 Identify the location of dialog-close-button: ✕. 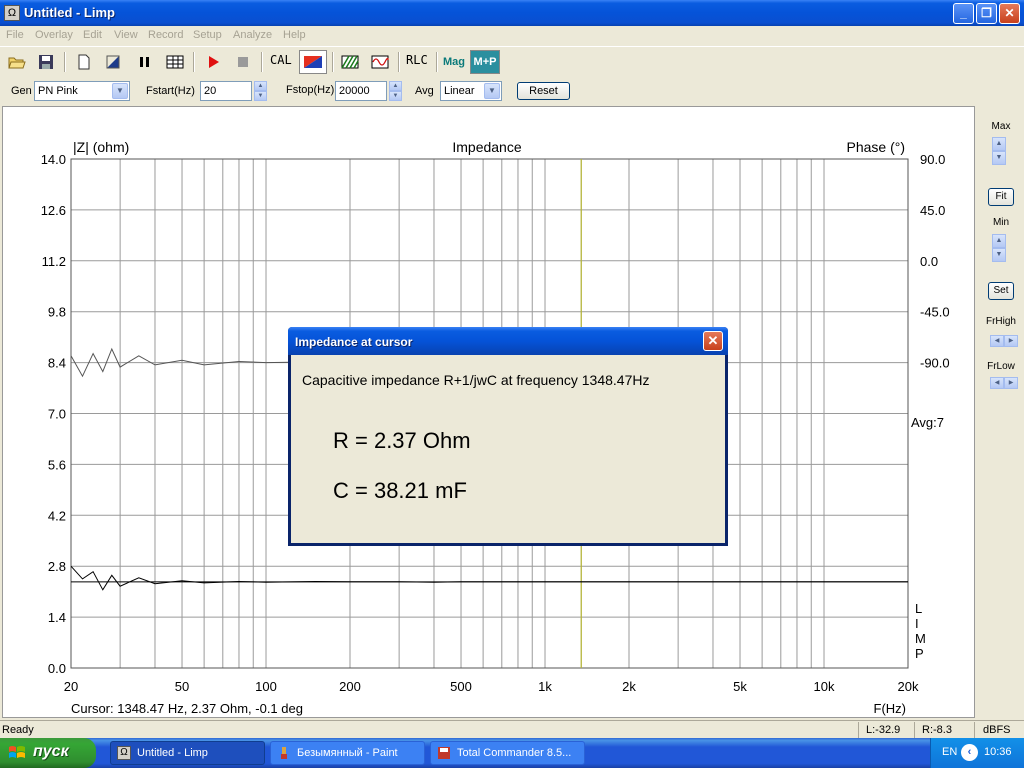
(713, 341).